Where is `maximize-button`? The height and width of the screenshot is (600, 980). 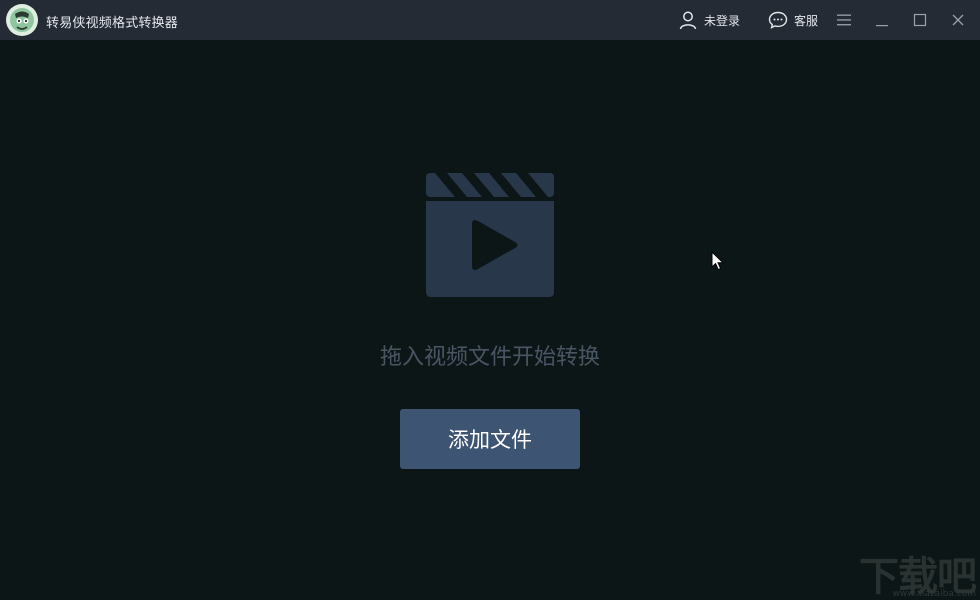
maximize-button is located at coordinates (920, 20).